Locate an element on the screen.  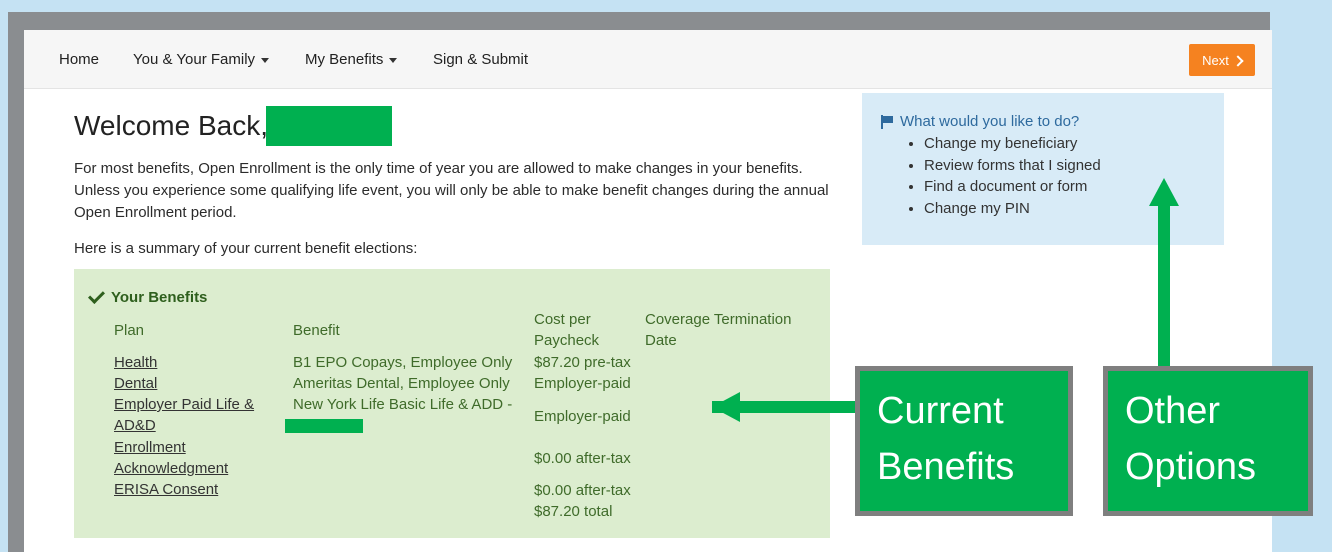
action-change-pin: Change my PIN is located at coordinates (1012, 209).